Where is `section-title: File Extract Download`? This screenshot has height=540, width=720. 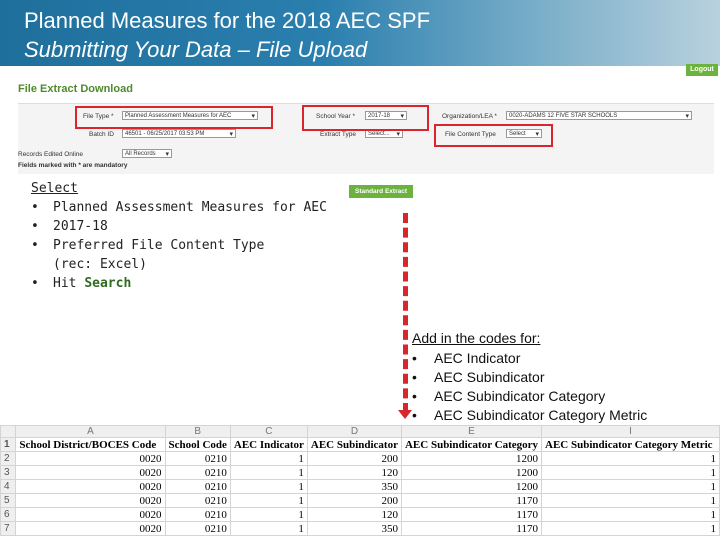
section-title: File Extract Download is located at coordinates (75, 89).